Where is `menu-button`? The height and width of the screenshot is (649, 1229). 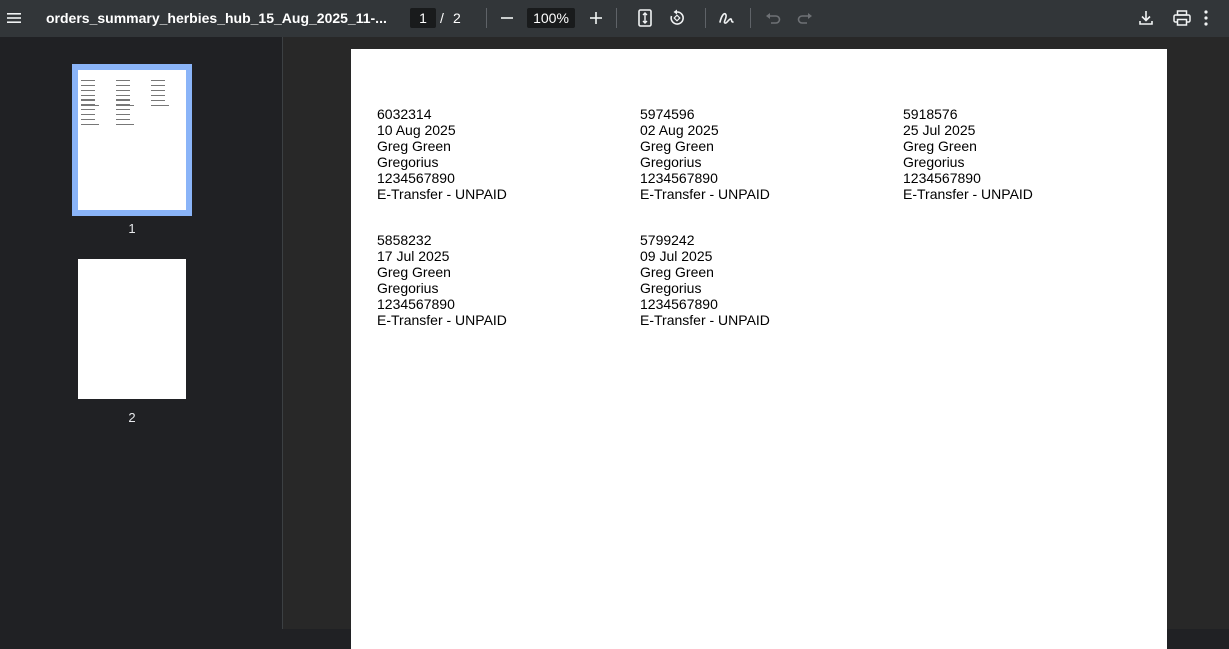 menu-button is located at coordinates (14, 18).